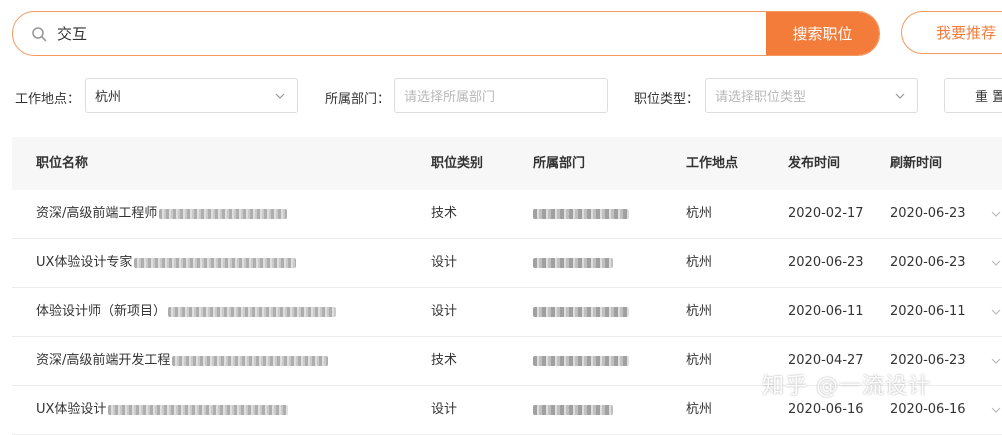 The height and width of the screenshot is (435, 1002). Describe the element at coordinates (826, 311) in the screenshot. I see `publish-date: 2020-06-11` at that location.